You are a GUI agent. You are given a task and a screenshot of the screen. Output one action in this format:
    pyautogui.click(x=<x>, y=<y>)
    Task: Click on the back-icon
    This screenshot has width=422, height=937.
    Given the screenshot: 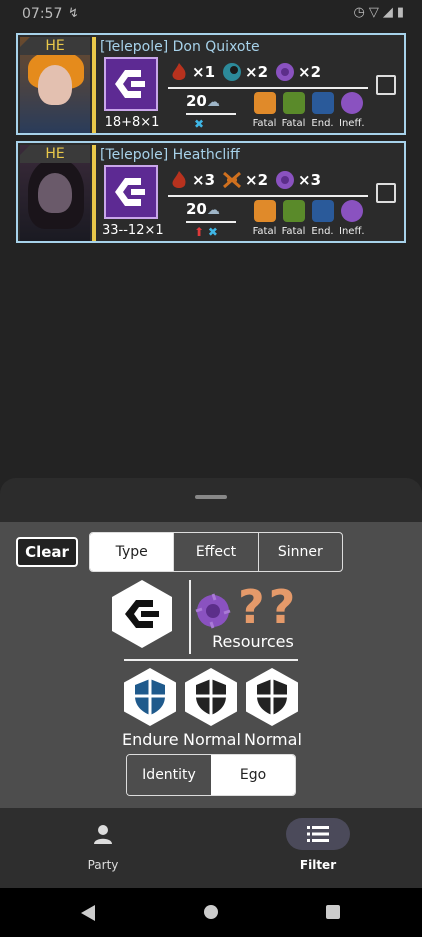 What is the action you would take?
    pyautogui.click(x=88, y=913)
    